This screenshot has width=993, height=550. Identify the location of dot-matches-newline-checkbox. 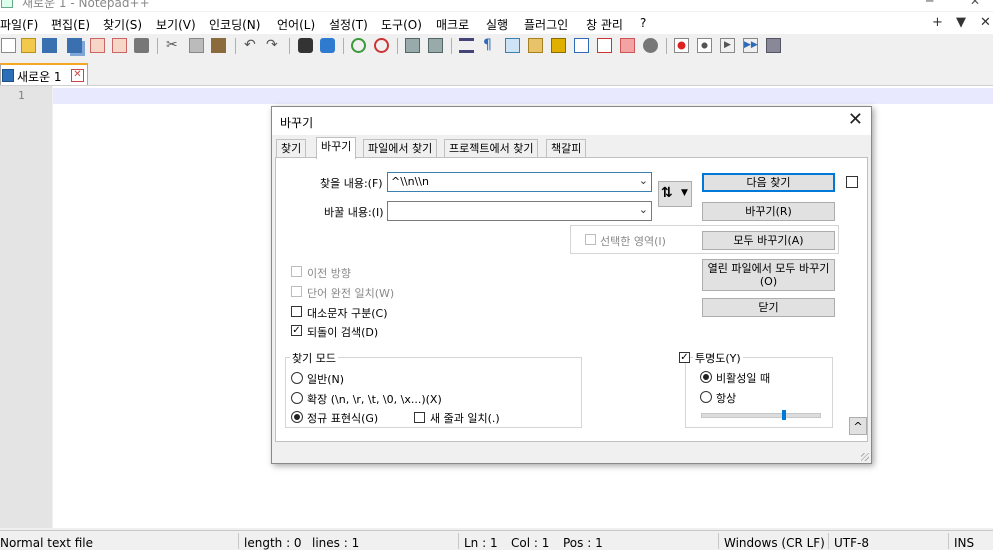
(419, 417).